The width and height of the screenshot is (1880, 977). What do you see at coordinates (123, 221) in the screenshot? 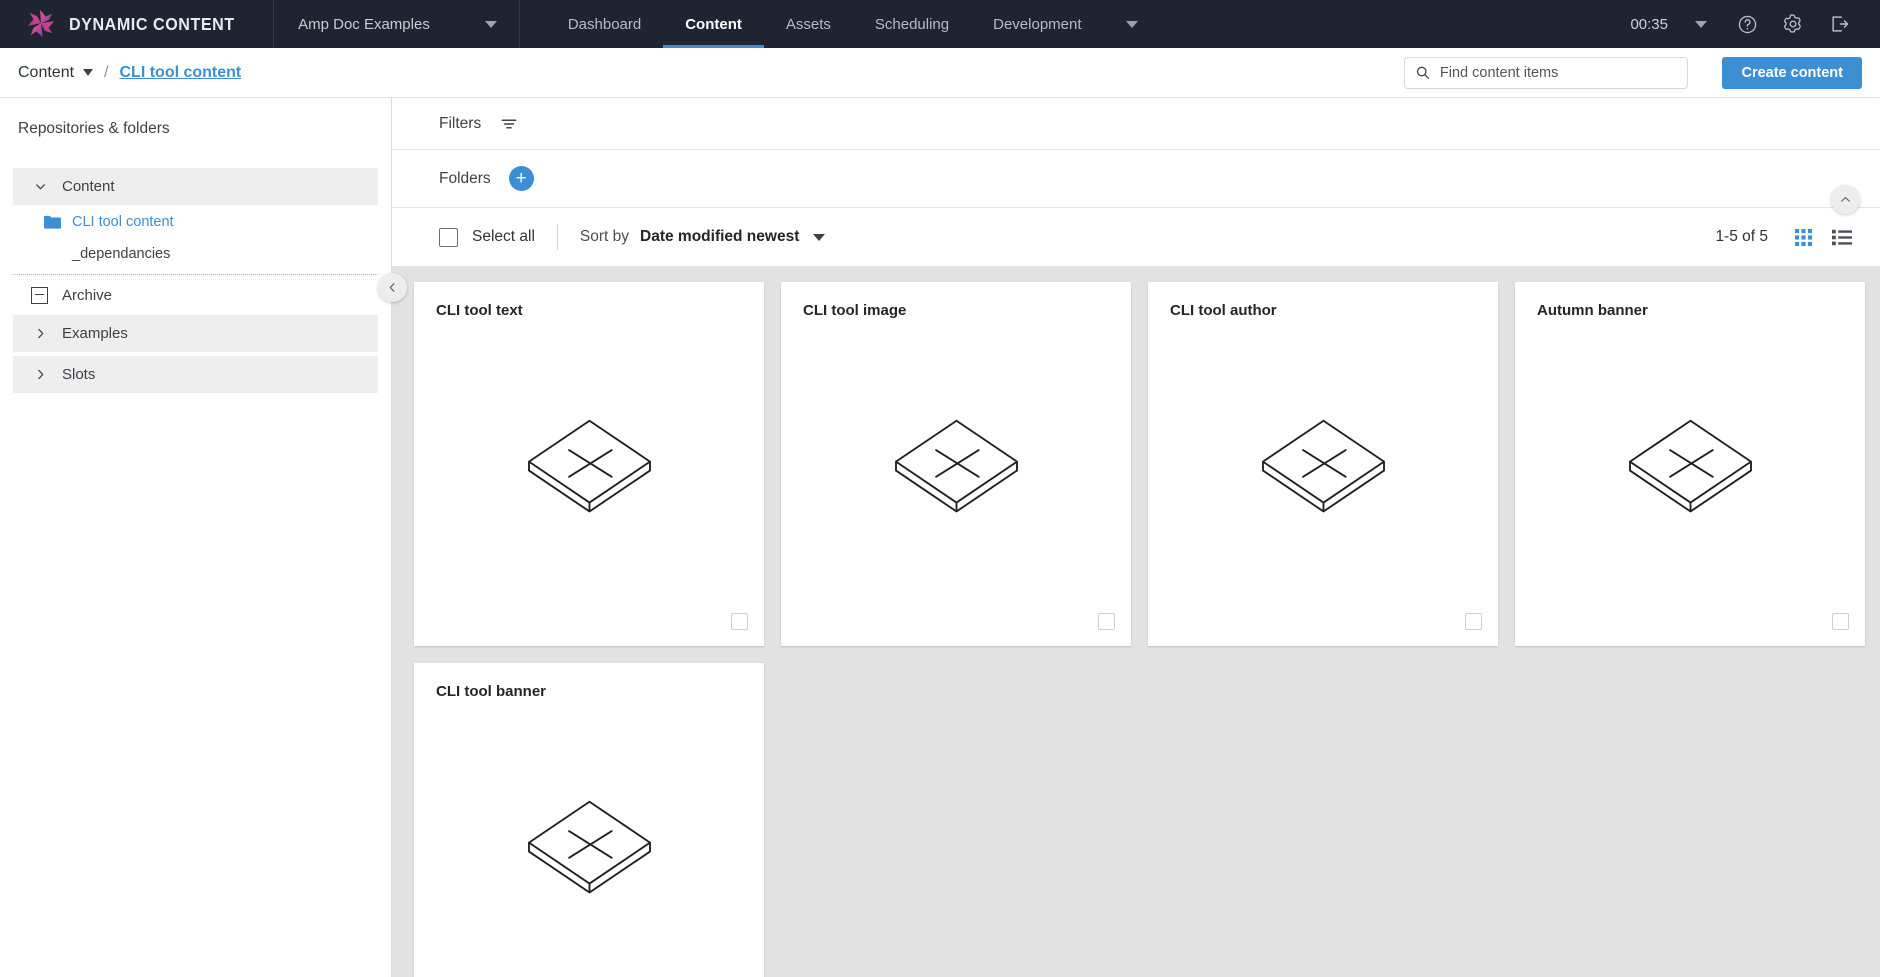
I see `sidebar-folder-label: CLI tool content` at bounding box center [123, 221].